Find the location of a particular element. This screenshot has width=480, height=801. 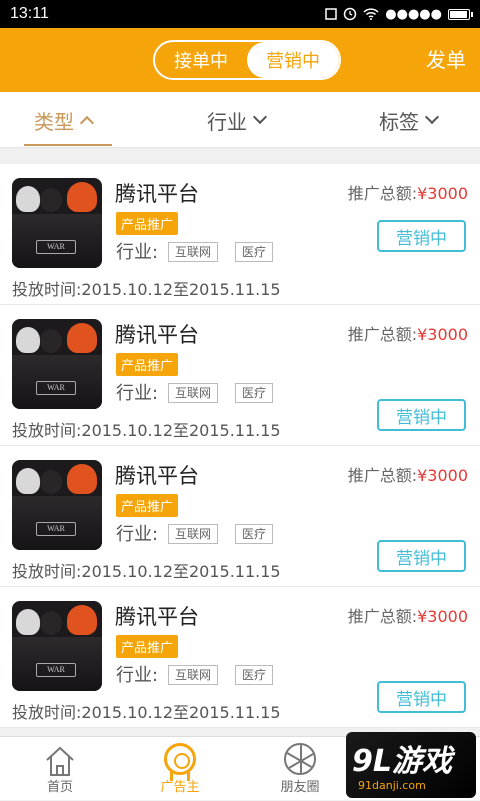

aperture-icon is located at coordinates (300, 759).